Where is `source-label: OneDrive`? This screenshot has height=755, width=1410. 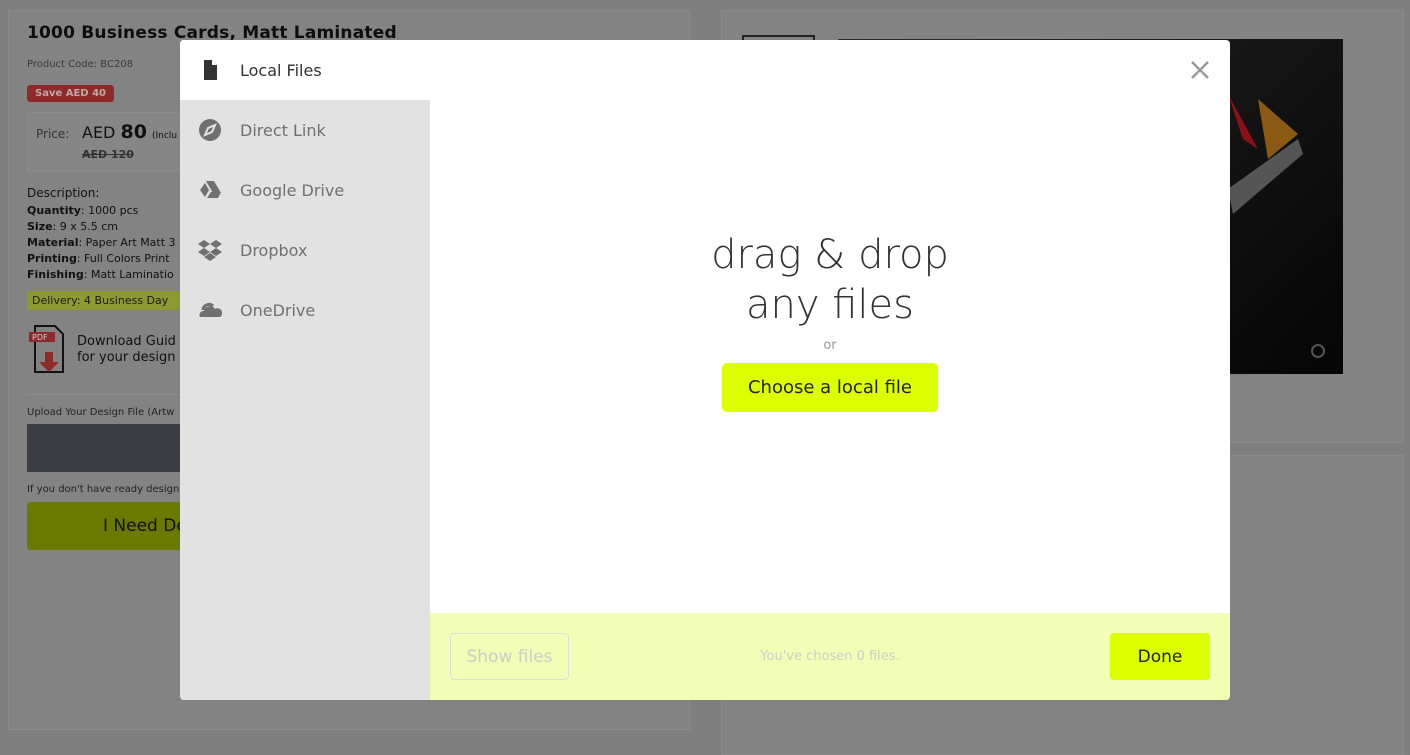
source-label: OneDrive is located at coordinates (278, 310).